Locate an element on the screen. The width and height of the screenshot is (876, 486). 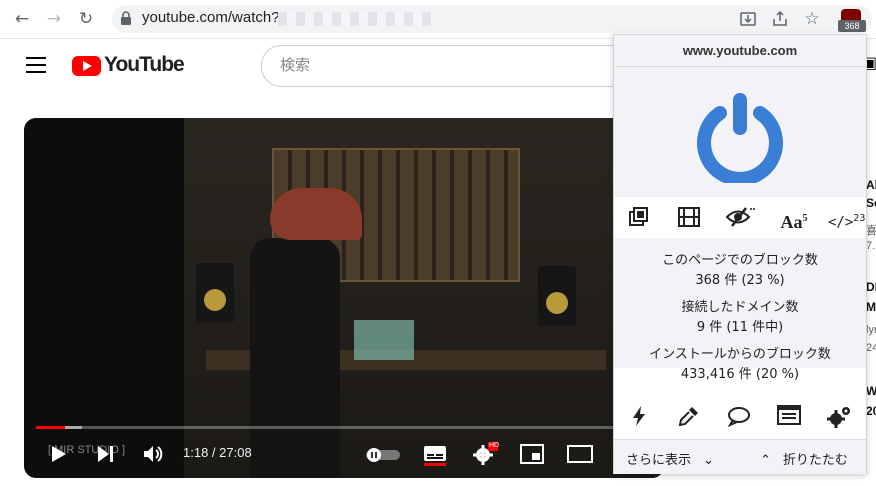
bookmark-star-icon: ☆ is located at coordinates (812, 19).